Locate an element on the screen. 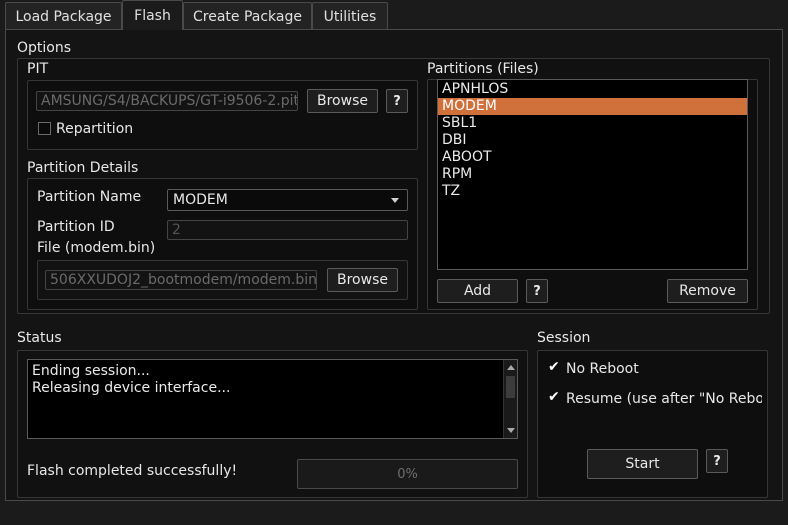 This screenshot has width=788, height=525. pit-help-button: ? is located at coordinates (397, 101).